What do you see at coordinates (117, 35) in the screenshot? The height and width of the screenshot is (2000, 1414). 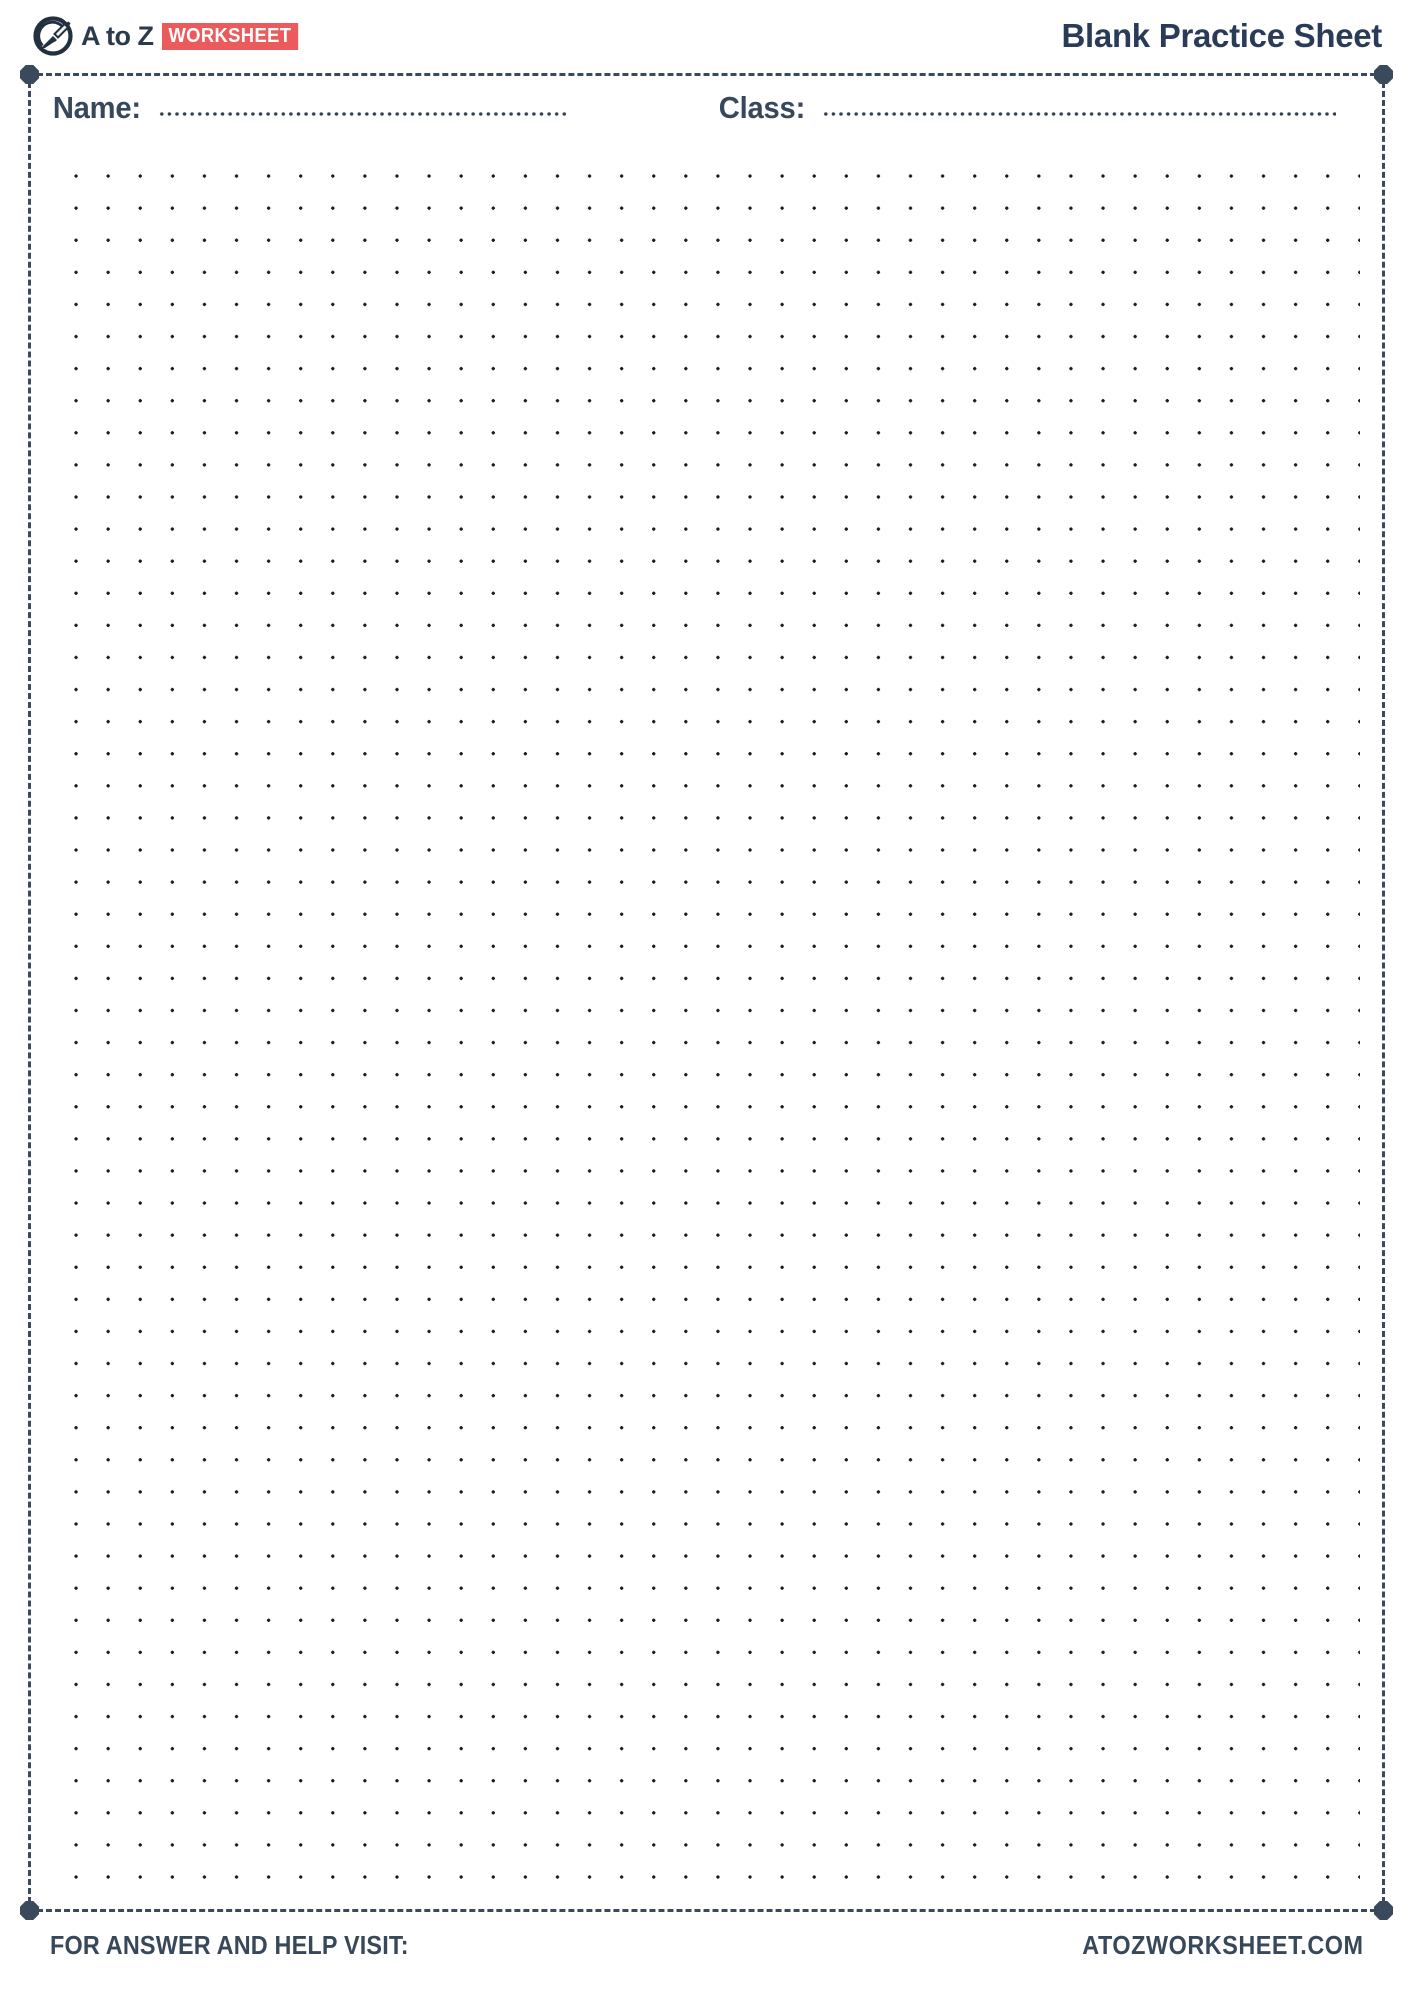 I see `brand-name: A to Z` at bounding box center [117, 35].